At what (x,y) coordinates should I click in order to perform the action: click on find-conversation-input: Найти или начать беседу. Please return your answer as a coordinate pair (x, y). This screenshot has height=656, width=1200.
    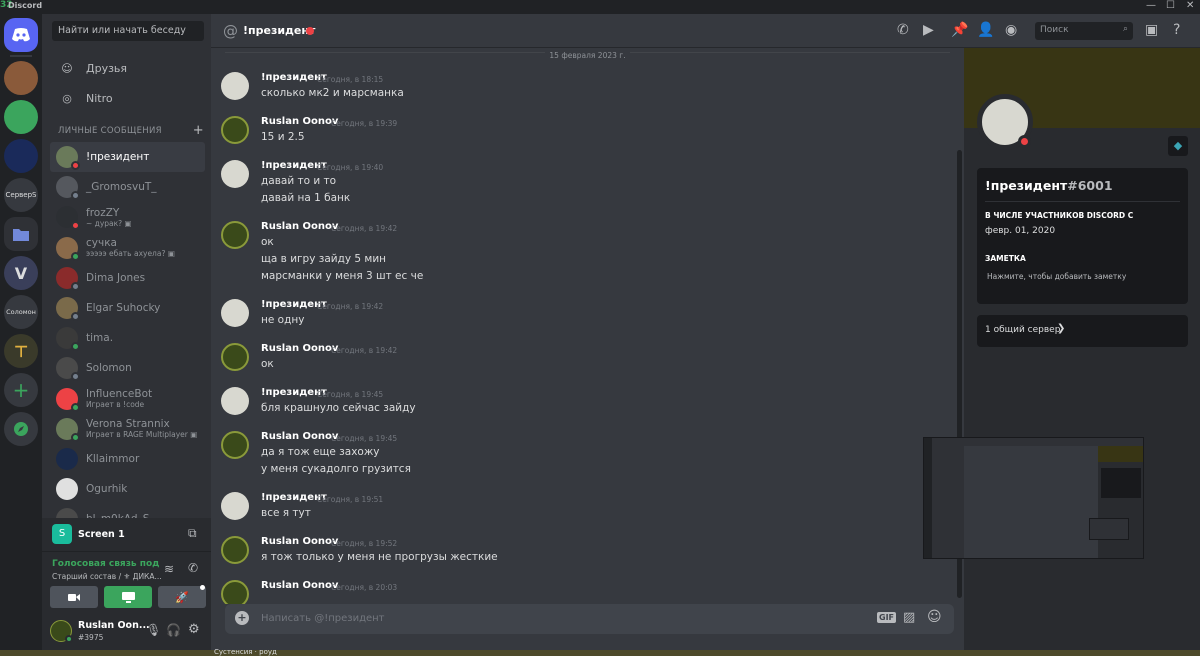
    Looking at the image, I should click on (128, 31).